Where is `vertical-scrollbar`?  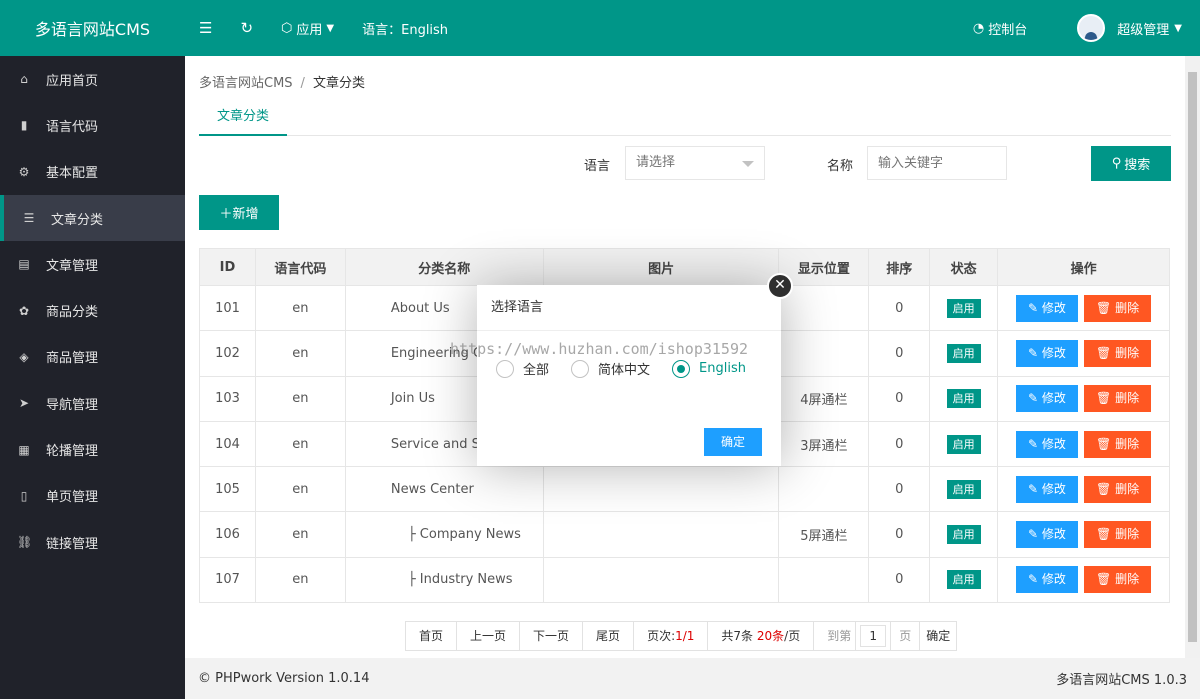 vertical-scrollbar is located at coordinates (1192, 357).